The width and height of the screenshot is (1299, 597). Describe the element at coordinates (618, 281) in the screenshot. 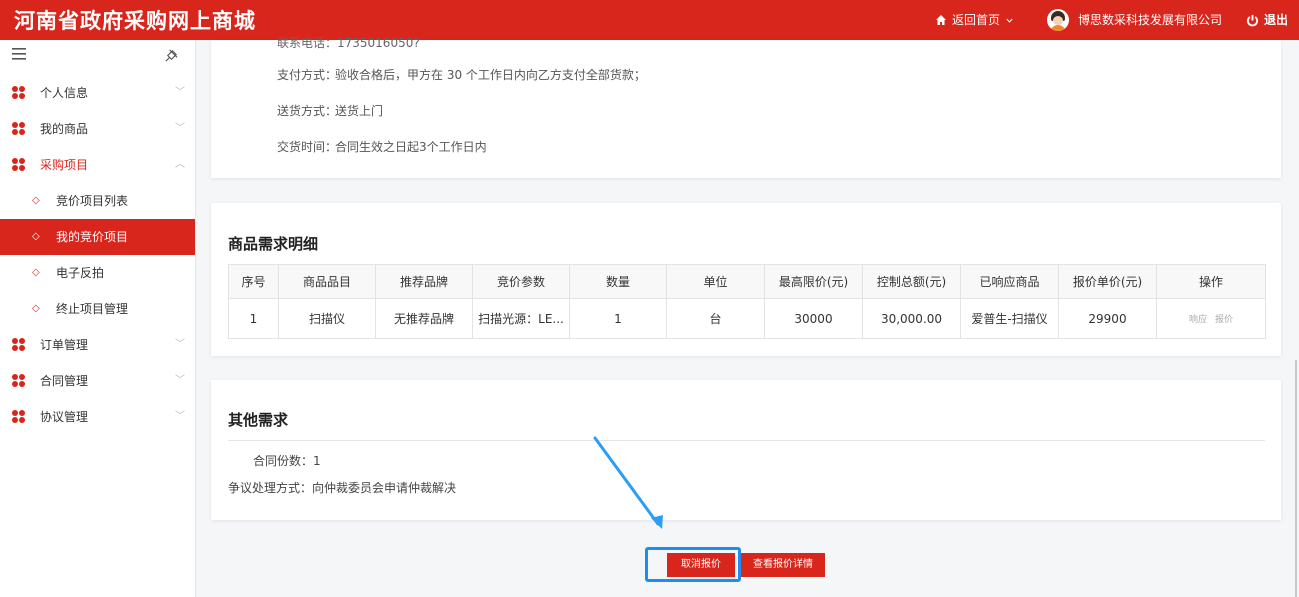

I see `column-header: 数量` at that location.